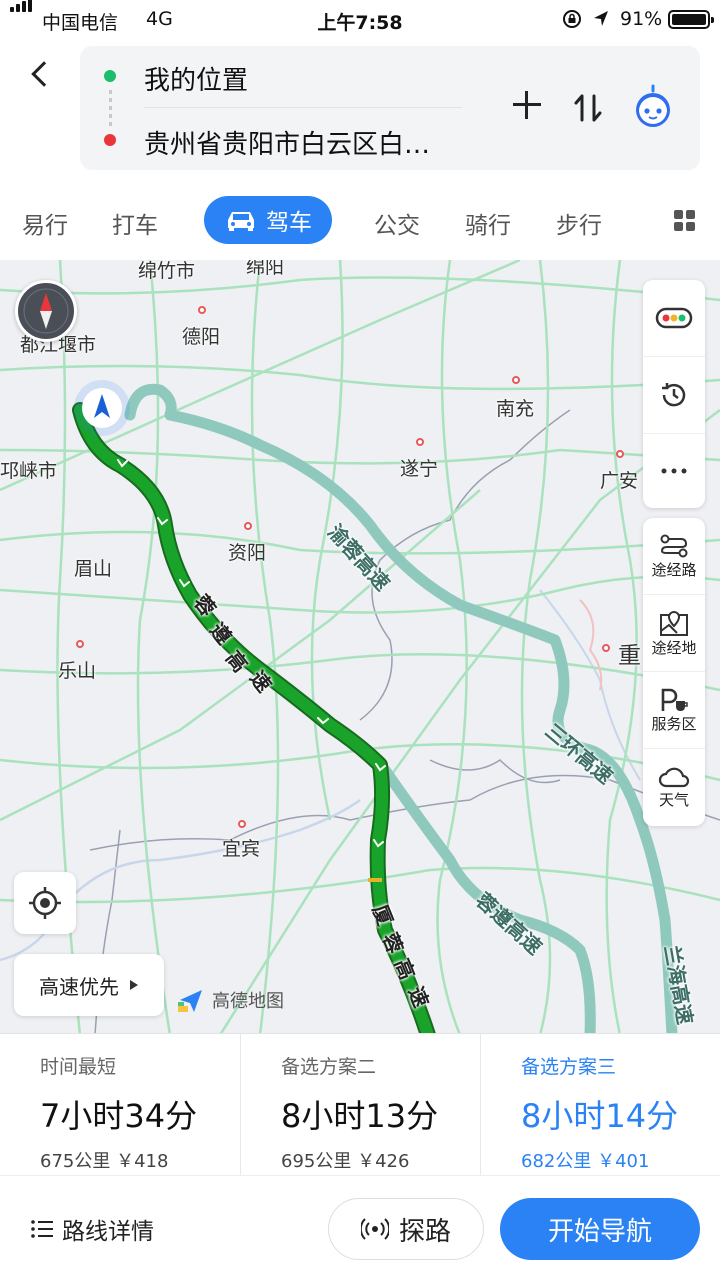 The image size is (720, 1280). I want to click on route-card-fastest: 时间最短 7小时34分 675公里 ￥418, so click(120, 1105).